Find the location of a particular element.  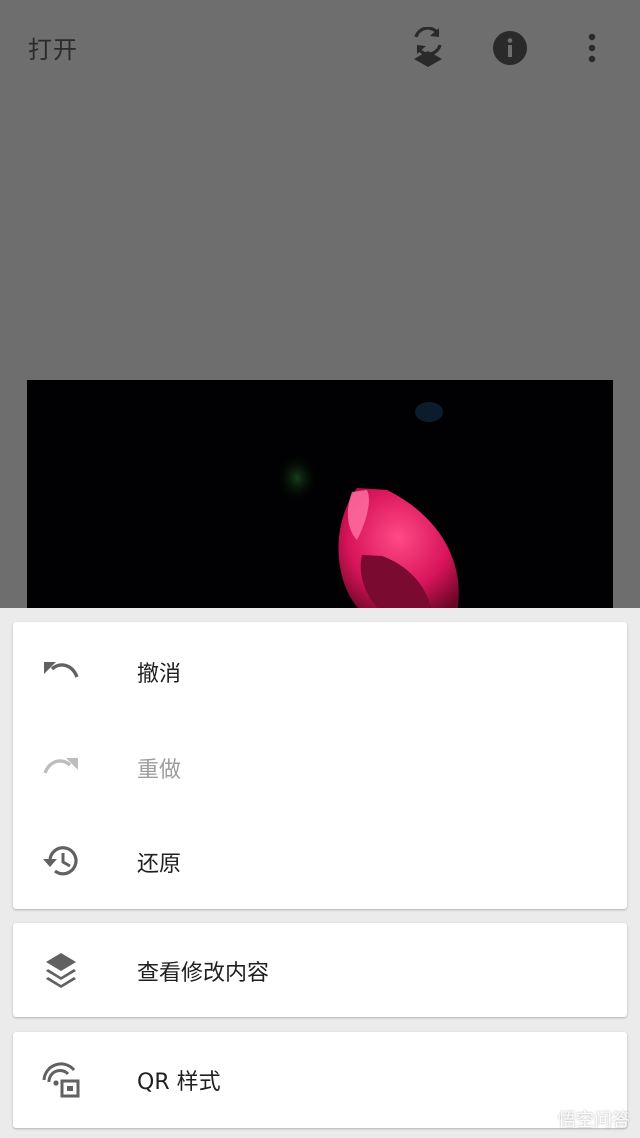

info-icon is located at coordinates (510, 48).